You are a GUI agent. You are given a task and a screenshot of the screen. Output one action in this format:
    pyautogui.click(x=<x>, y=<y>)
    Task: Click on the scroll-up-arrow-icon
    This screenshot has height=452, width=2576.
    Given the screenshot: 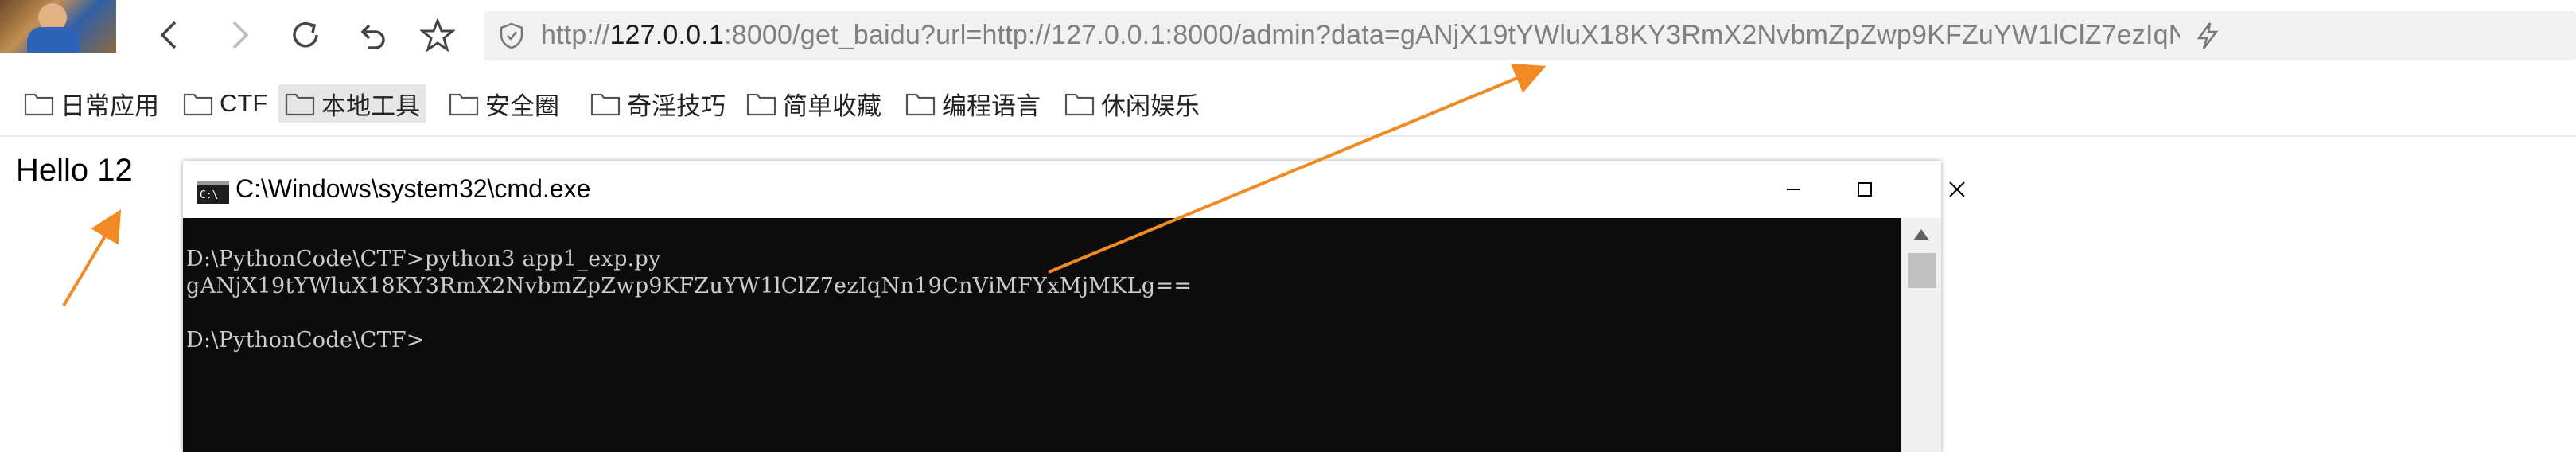 What is the action you would take?
    pyautogui.click(x=1922, y=235)
    